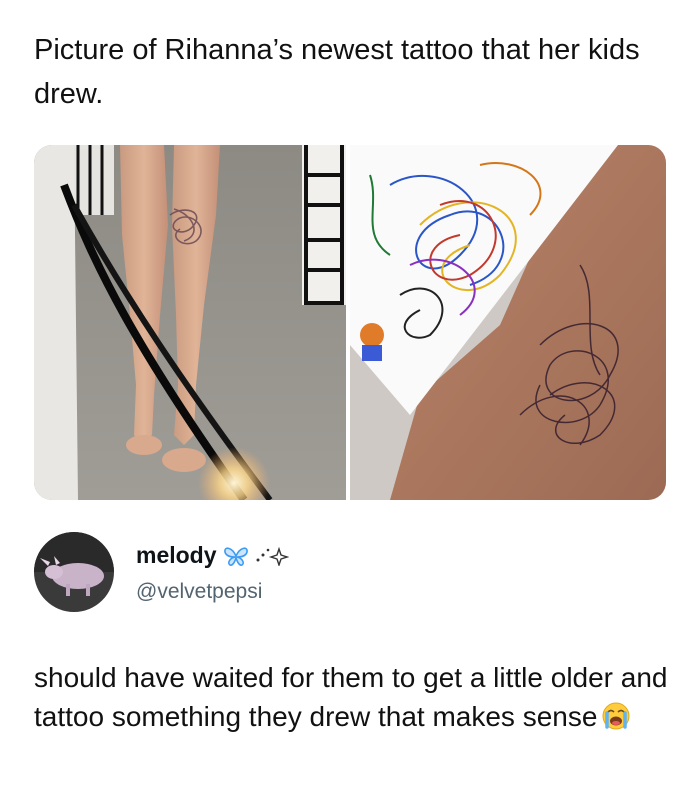 Image resolution: width=700 pixels, height=802 pixels. What do you see at coordinates (199, 592) in the screenshot?
I see `user-handle: @velvetpepsi` at bounding box center [199, 592].